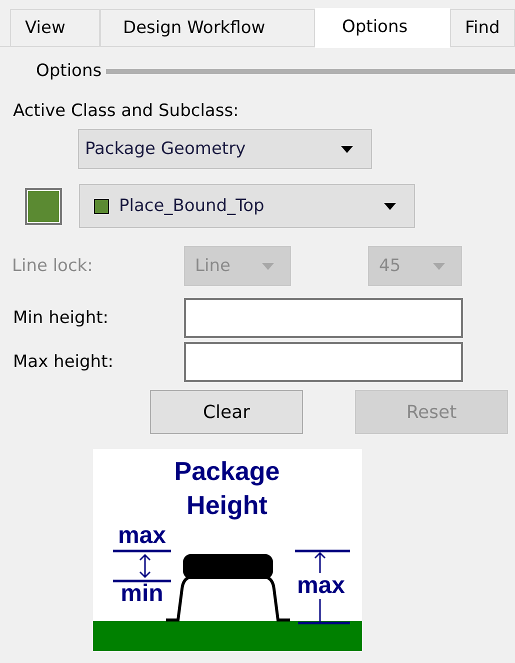 This screenshot has height=663, width=515. Describe the element at coordinates (142, 593) in the screenshot. I see `diagram-label: min` at that location.